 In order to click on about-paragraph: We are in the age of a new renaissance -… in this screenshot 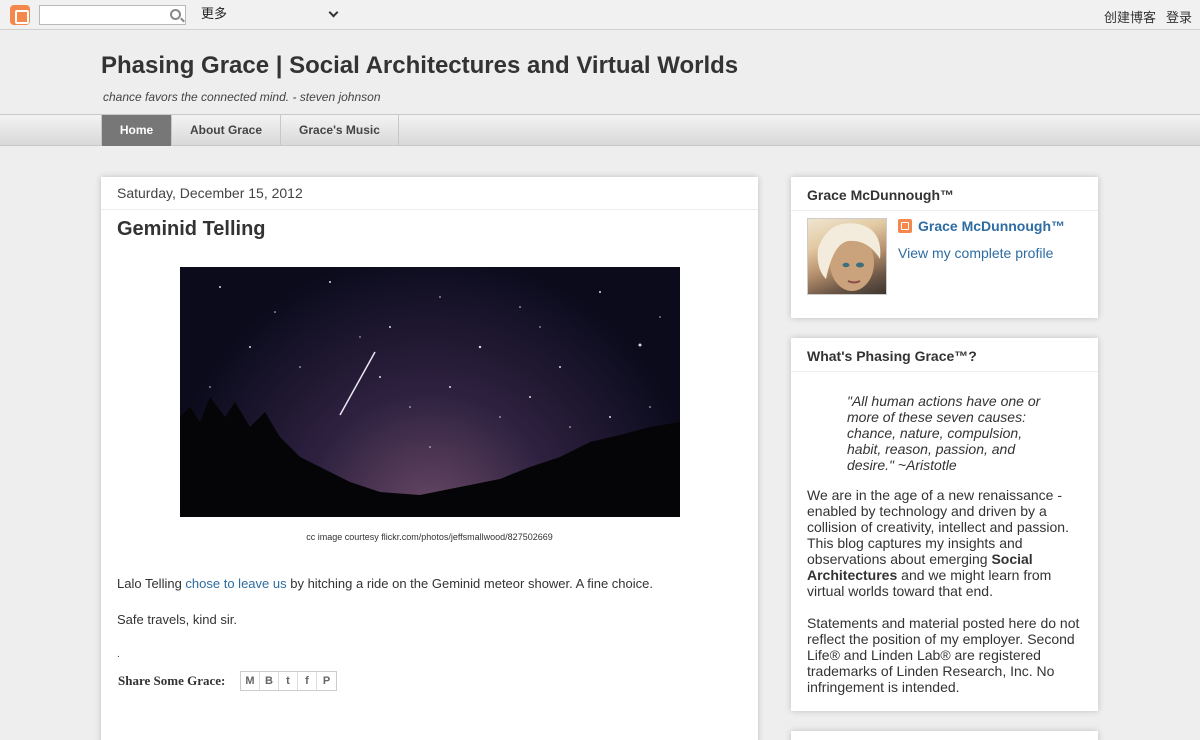, I will do `click(946, 543)`.